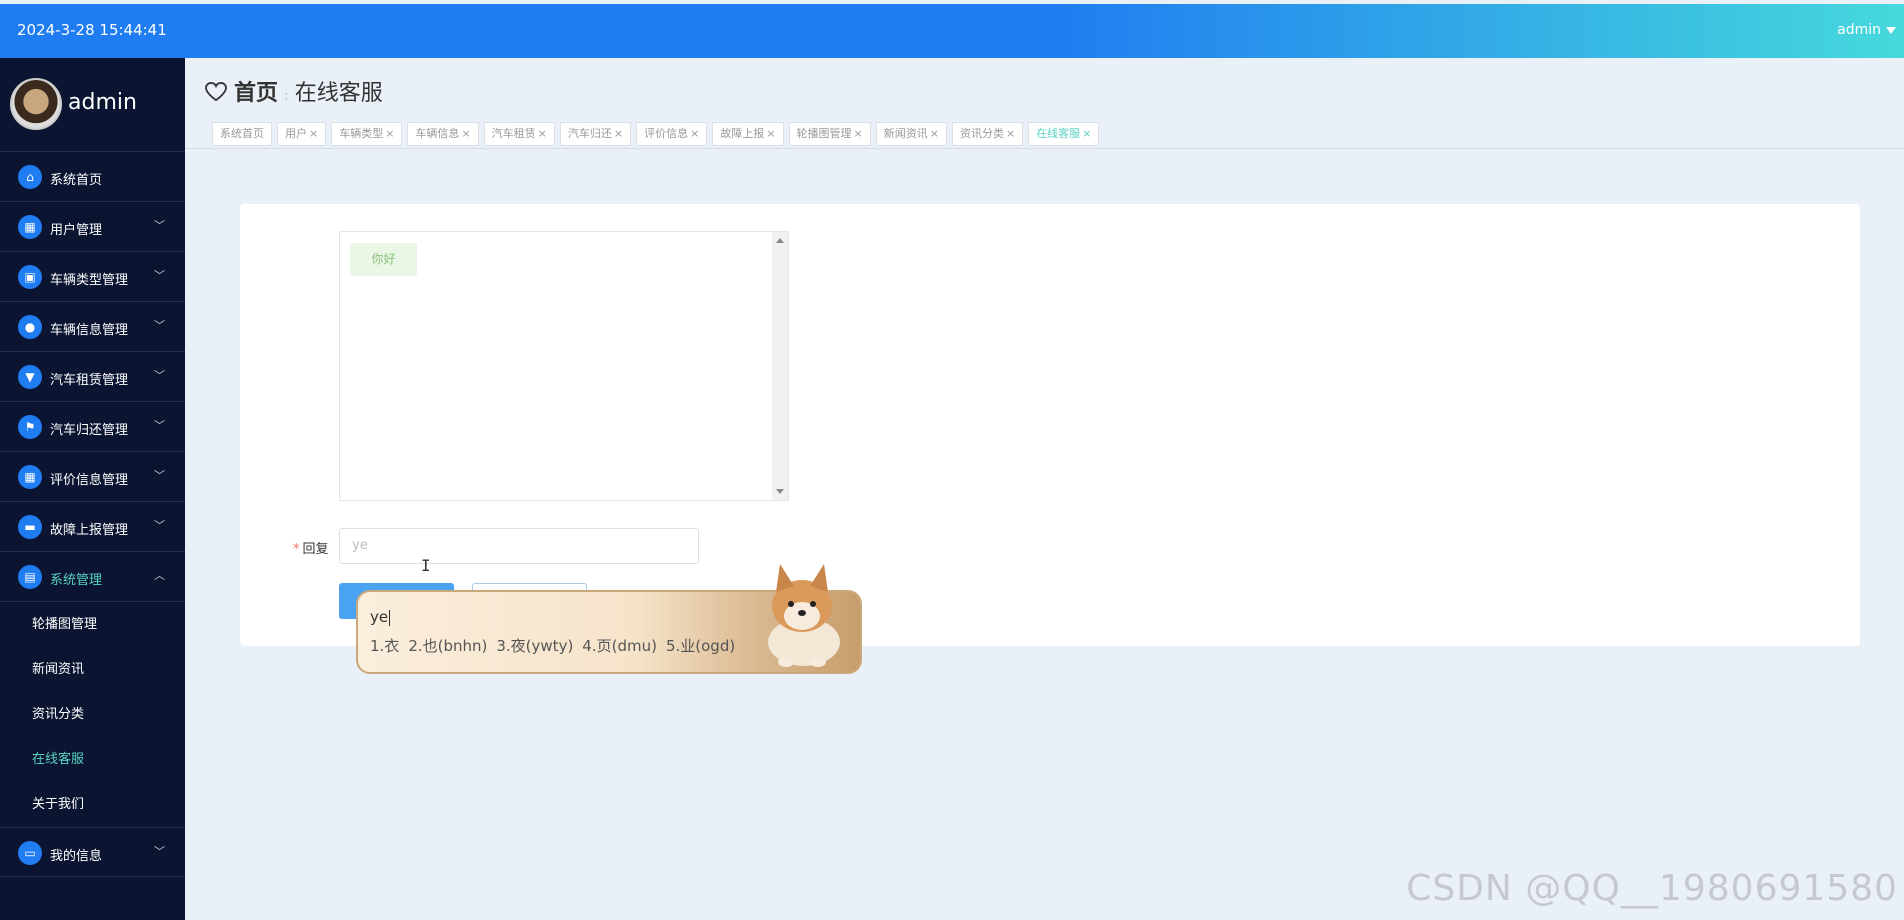 The width and height of the screenshot is (1904, 920). What do you see at coordinates (380, 617) in the screenshot?
I see `ime-composition: ye` at bounding box center [380, 617].